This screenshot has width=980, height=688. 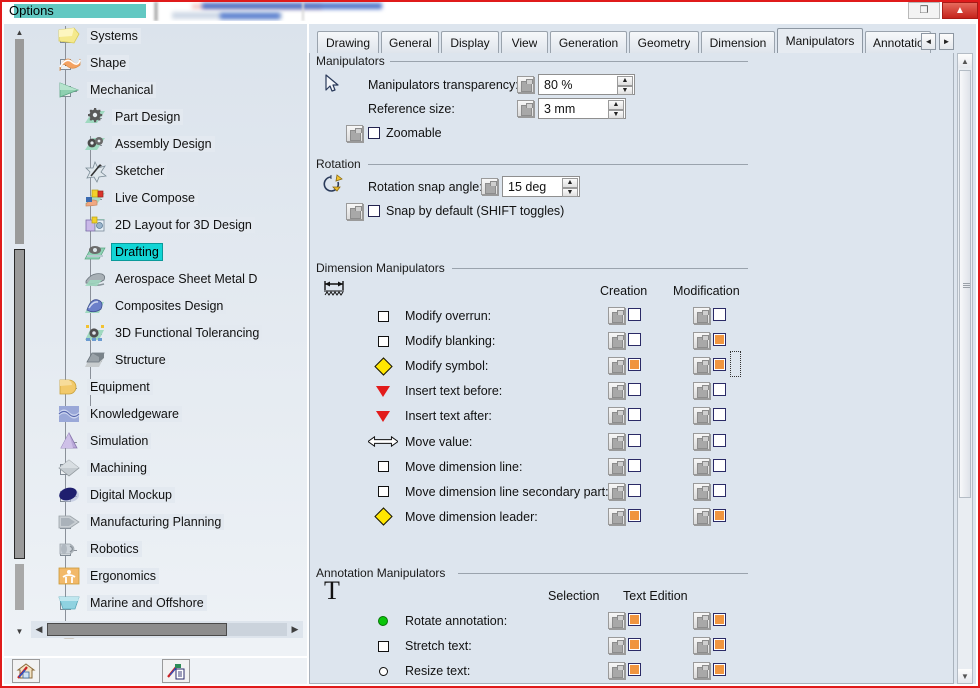 I want to click on tab-manipulators: Manipulators, so click(x=820, y=40).